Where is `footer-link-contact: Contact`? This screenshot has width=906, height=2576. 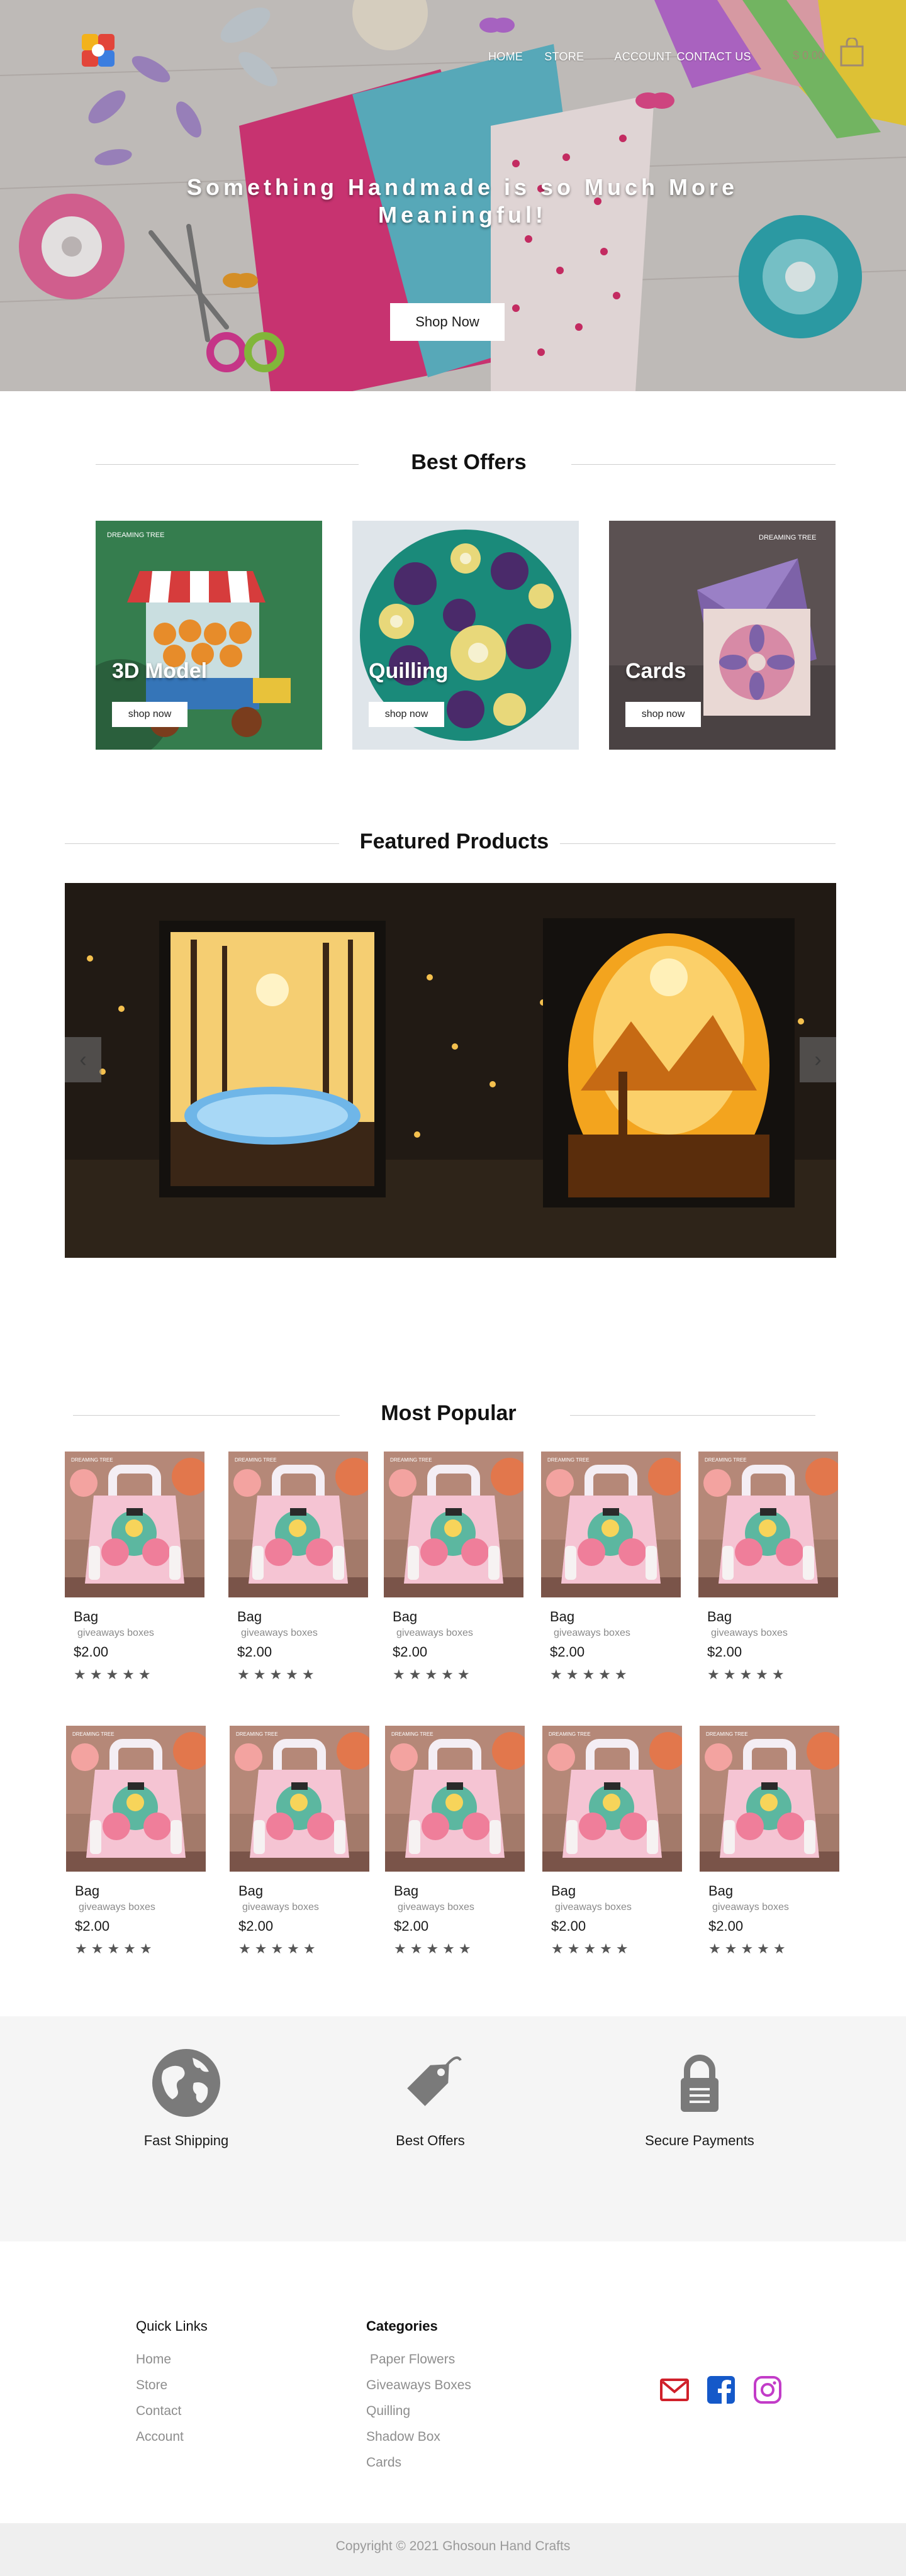 footer-link-contact: Contact is located at coordinates (172, 2411).